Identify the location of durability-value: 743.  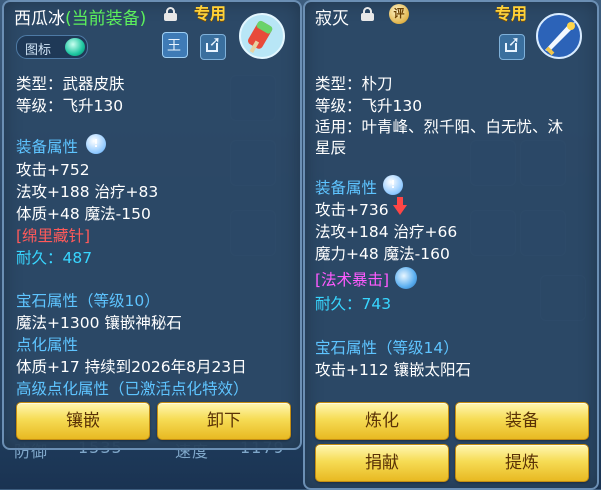
(376, 304).